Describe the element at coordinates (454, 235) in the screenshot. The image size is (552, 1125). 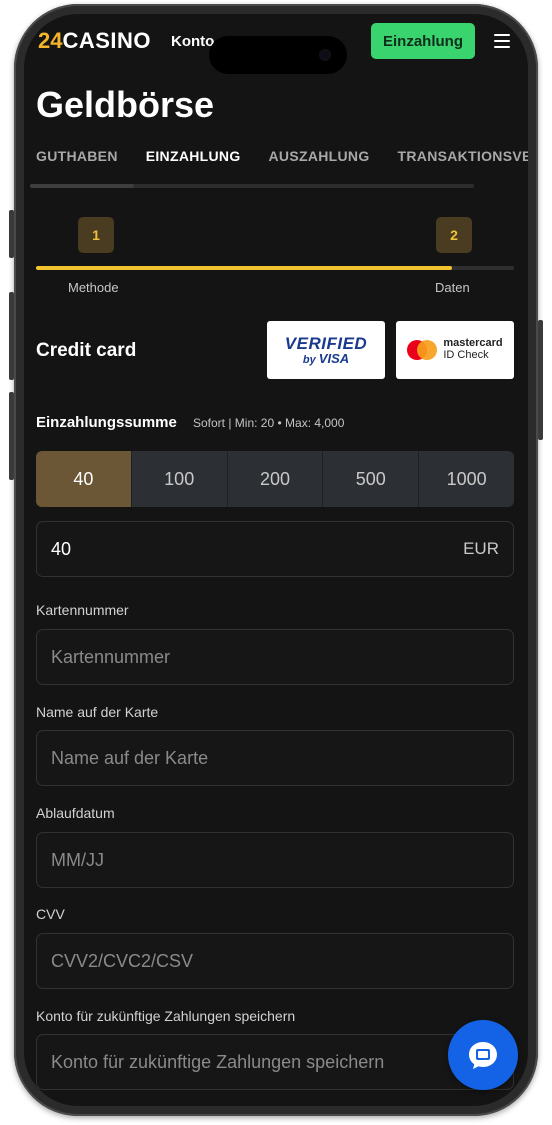
I see `step-badge-2: 2` at that location.